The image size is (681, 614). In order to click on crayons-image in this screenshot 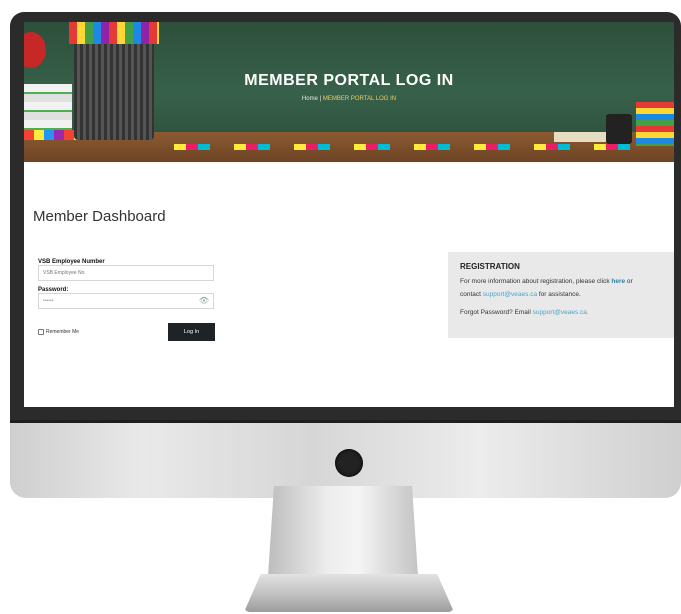, I will do `click(655, 124)`.